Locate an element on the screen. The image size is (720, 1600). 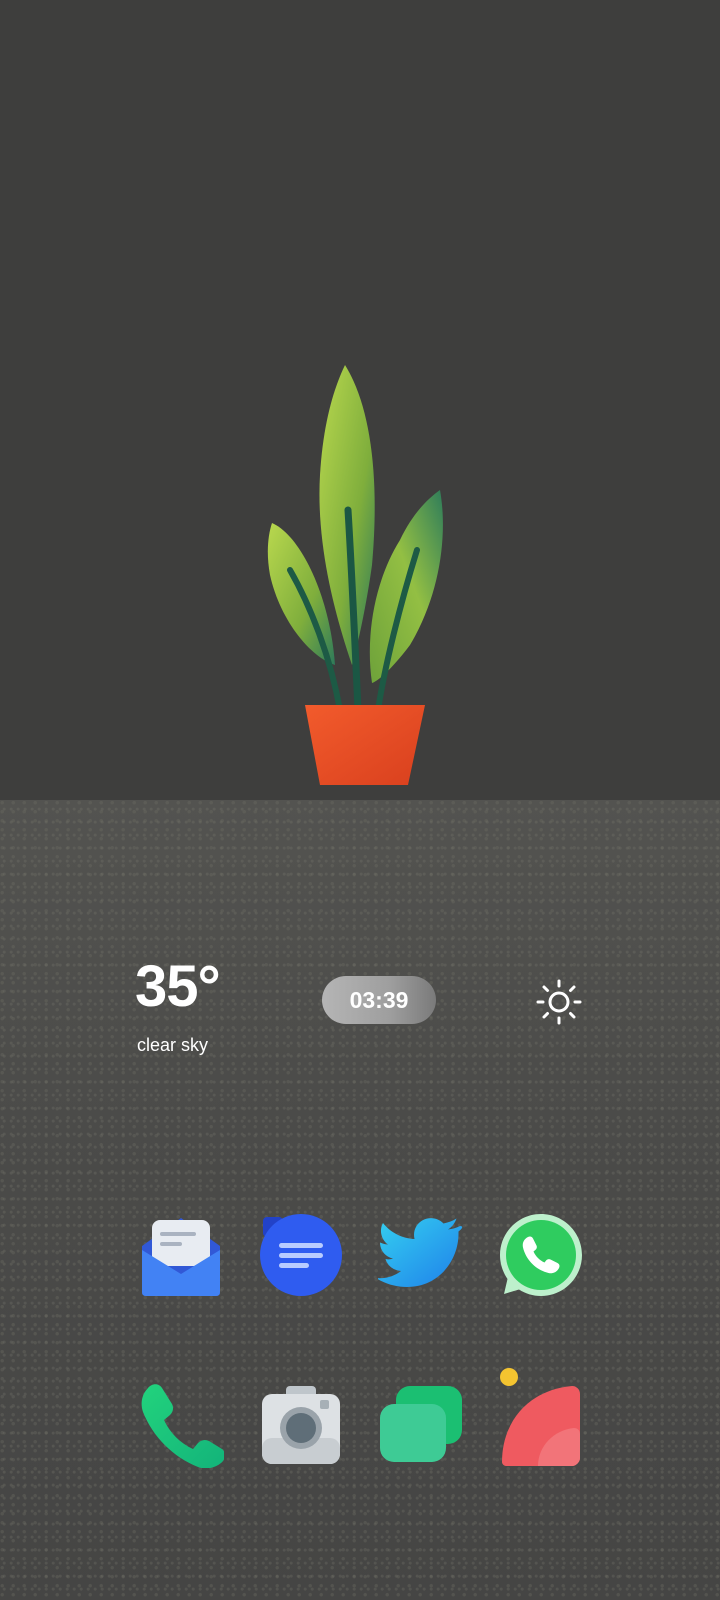
notes-icon is located at coordinates (301, 1255).